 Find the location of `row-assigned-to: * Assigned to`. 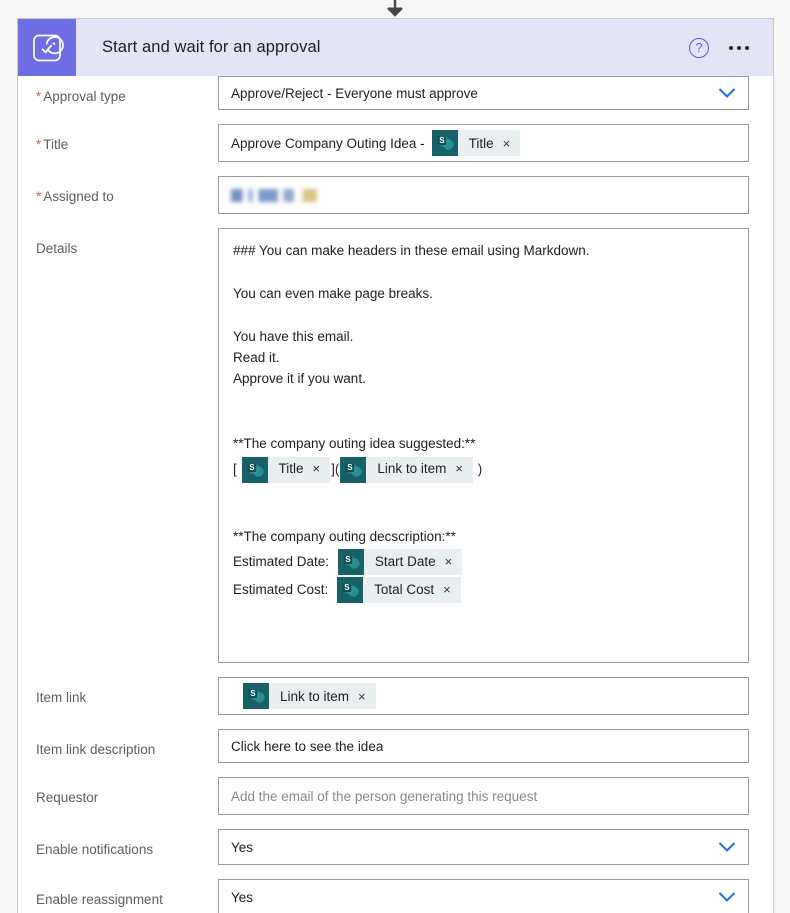

row-assigned-to: * Assigned to is located at coordinates (395, 195).